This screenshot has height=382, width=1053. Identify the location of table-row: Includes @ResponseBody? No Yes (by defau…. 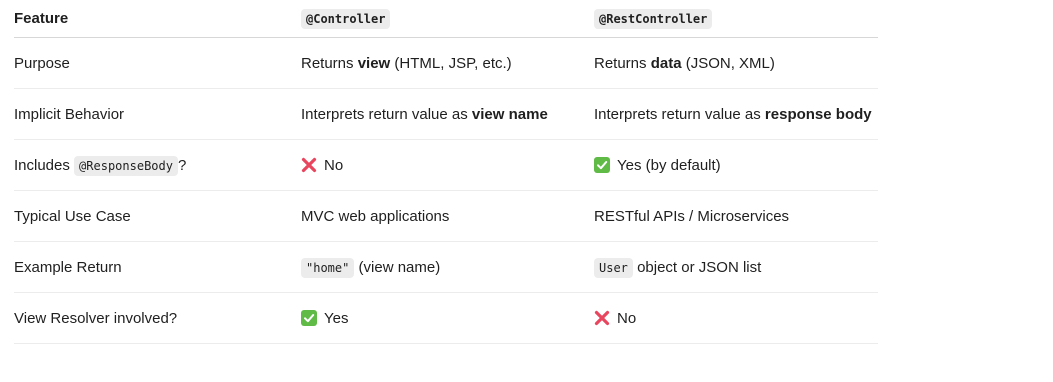
(446, 165).